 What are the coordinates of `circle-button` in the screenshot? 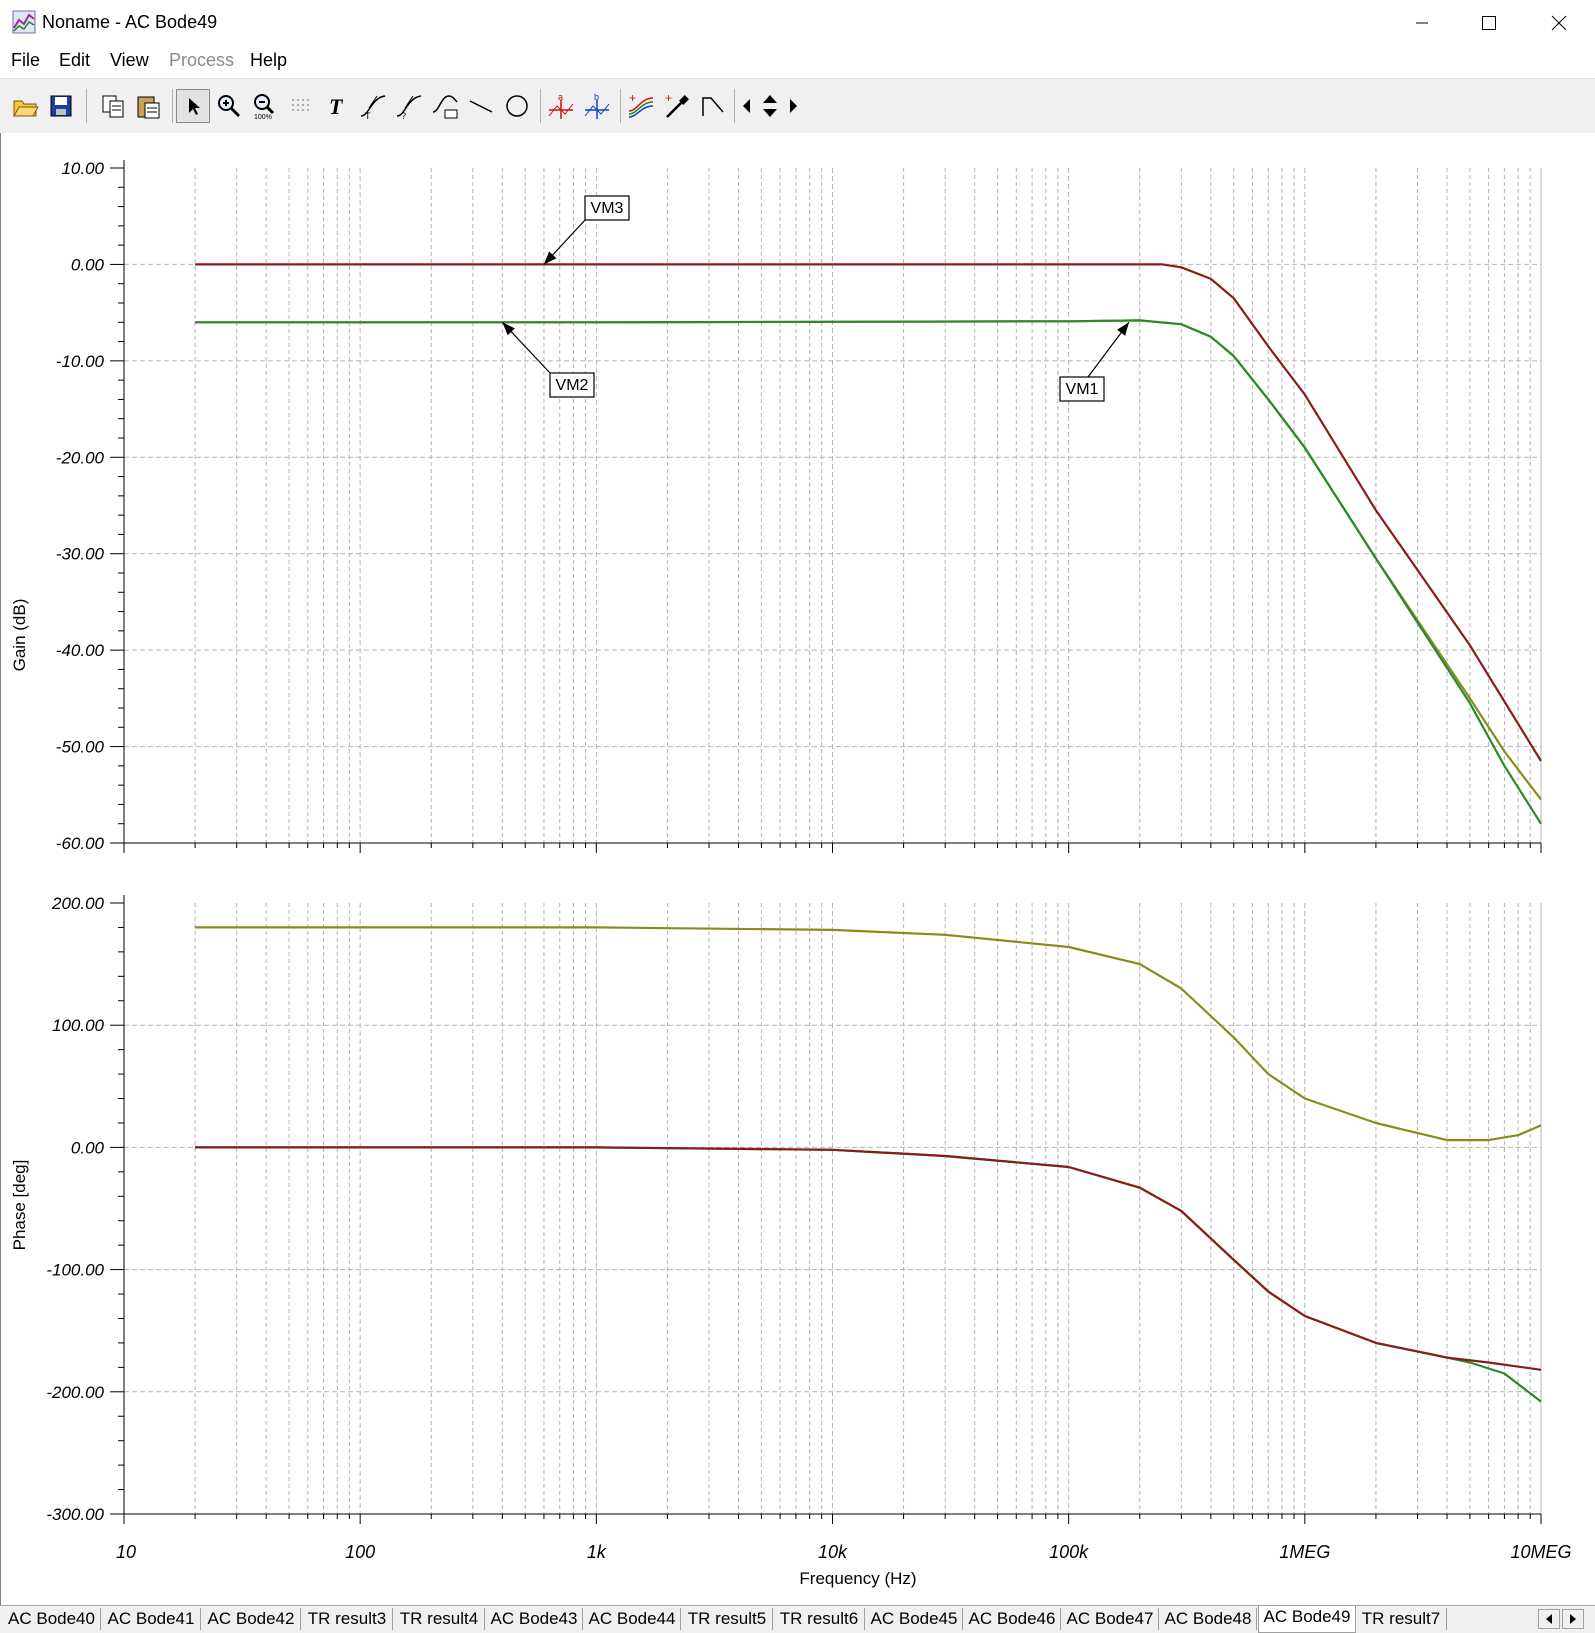 It's located at (517, 106).